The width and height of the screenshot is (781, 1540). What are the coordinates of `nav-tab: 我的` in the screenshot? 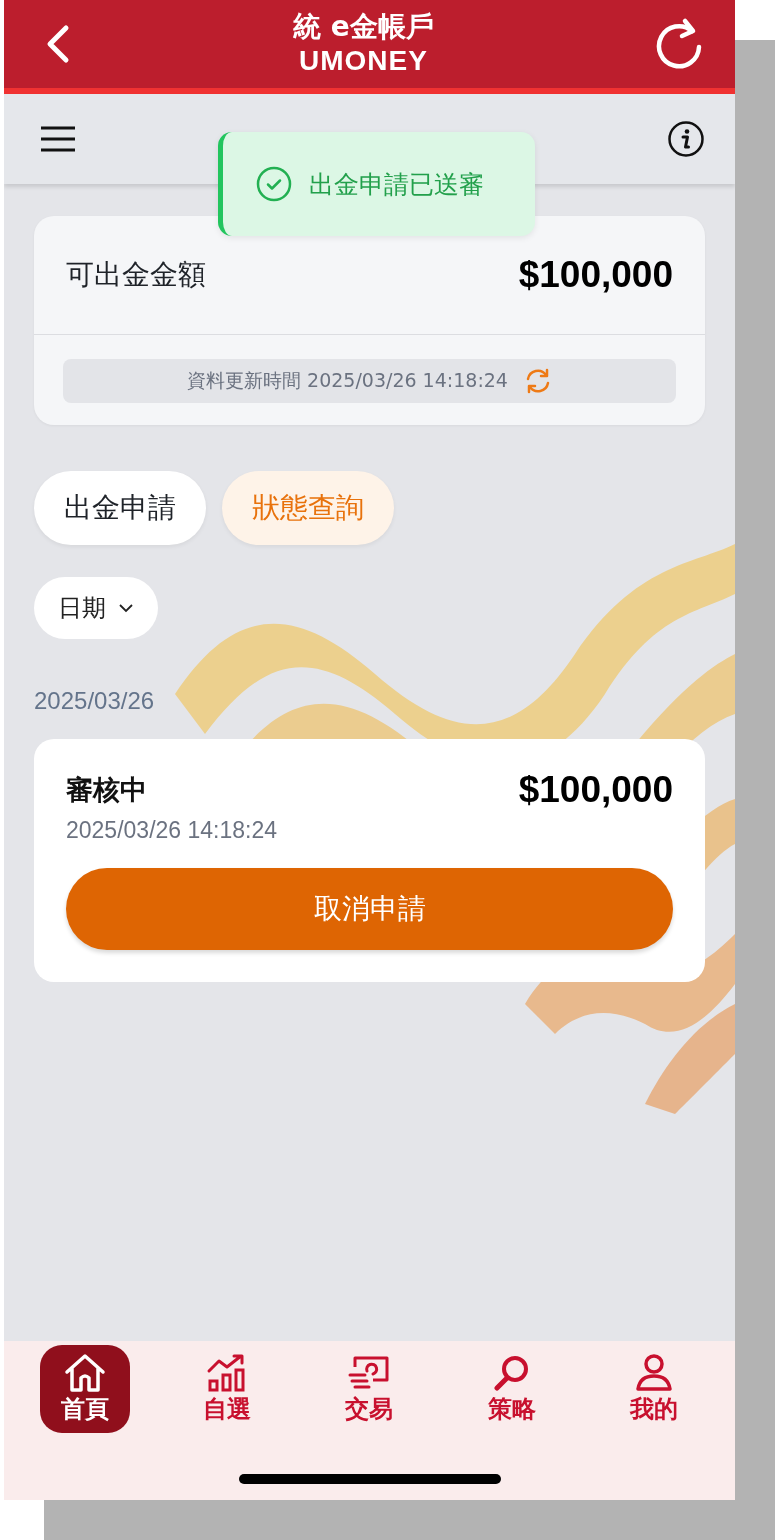 It's located at (653, 1389).